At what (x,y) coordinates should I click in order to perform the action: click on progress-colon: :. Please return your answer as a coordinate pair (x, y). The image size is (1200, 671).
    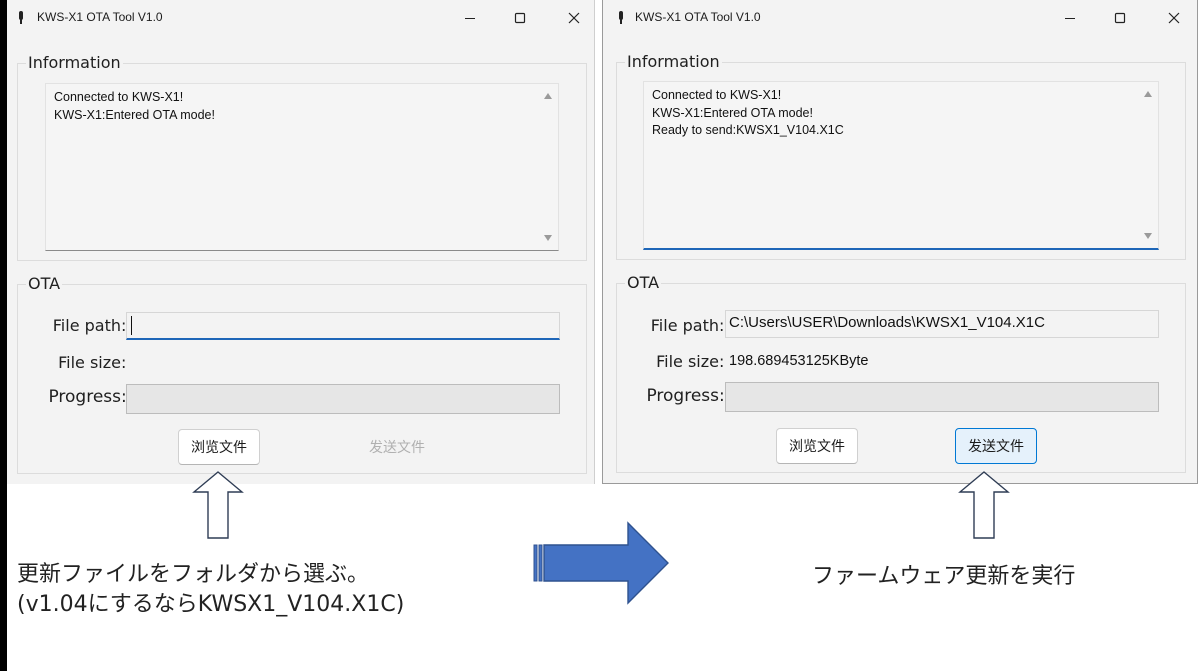
    Looking at the image, I should click on (722, 396).